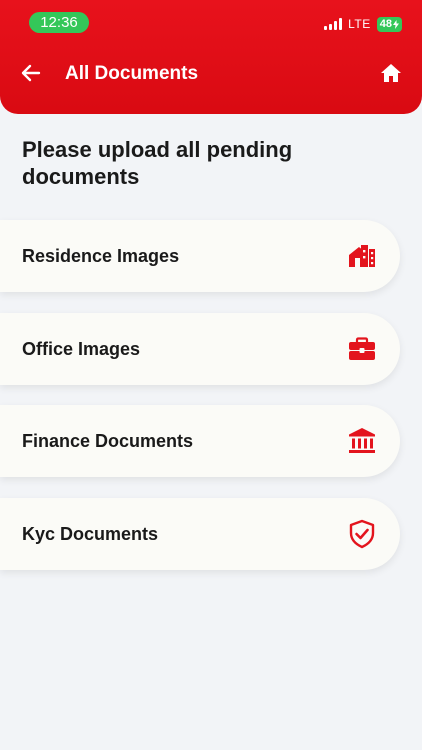 This screenshot has height=750, width=422. Describe the element at coordinates (362, 349) in the screenshot. I see `briefcase-icon` at that location.